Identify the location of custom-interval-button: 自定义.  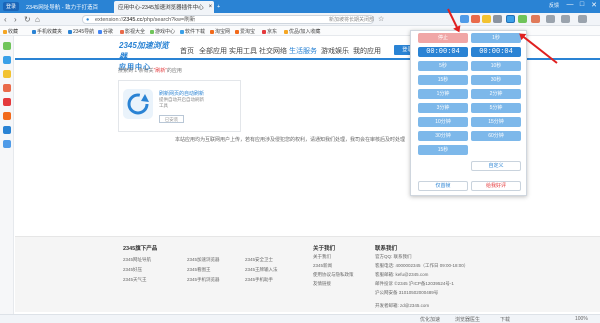
(496, 166).